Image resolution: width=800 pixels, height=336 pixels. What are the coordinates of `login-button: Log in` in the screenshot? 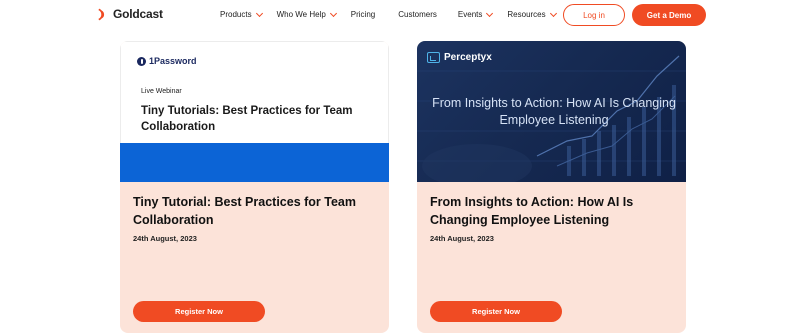 It's located at (594, 15).